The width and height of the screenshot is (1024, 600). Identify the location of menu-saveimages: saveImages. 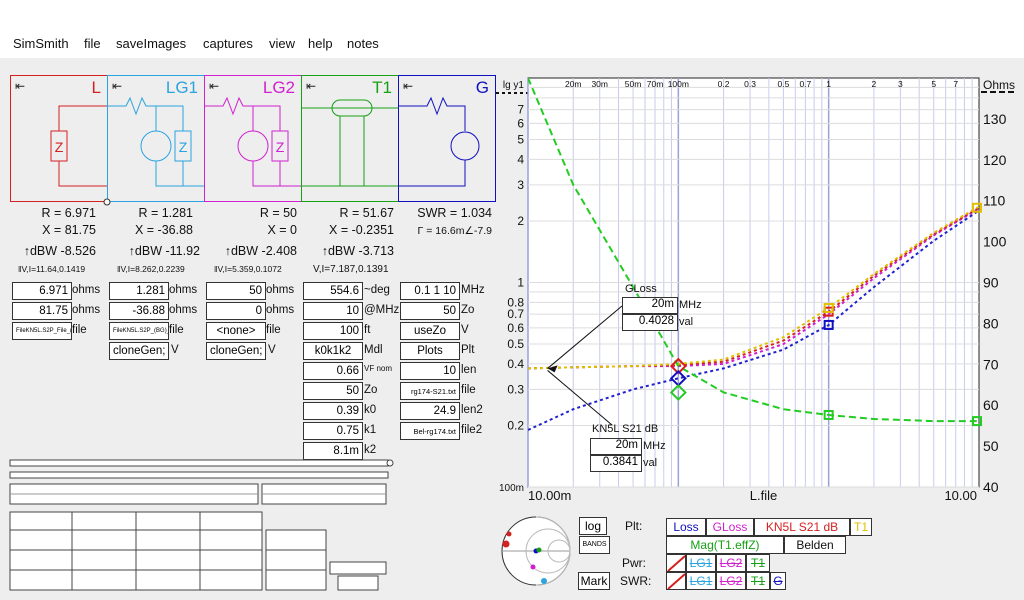
(151, 43).